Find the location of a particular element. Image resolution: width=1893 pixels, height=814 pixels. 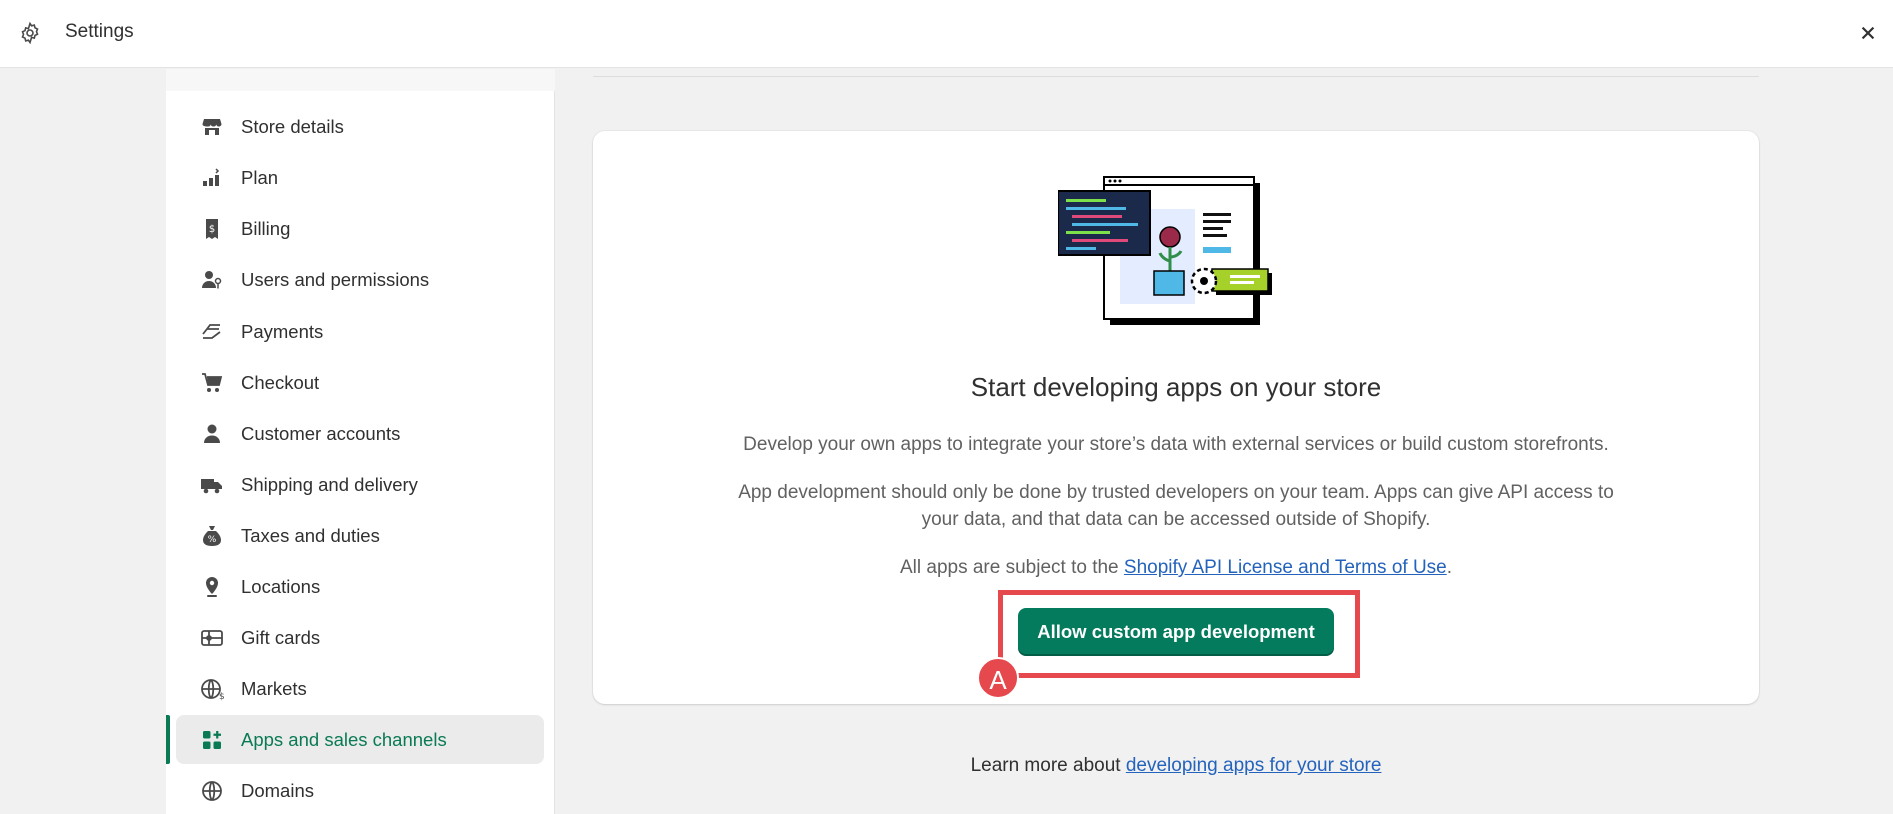

card-title: Start developing apps on your store is located at coordinates (1176, 387).